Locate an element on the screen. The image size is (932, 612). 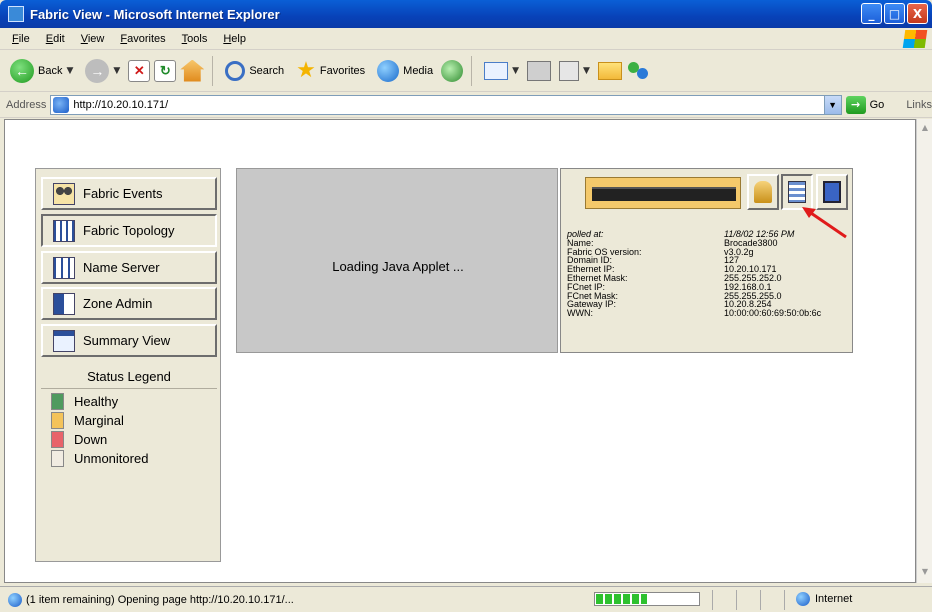
menu-favorites: Favorites is located at coordinates (142, 39).